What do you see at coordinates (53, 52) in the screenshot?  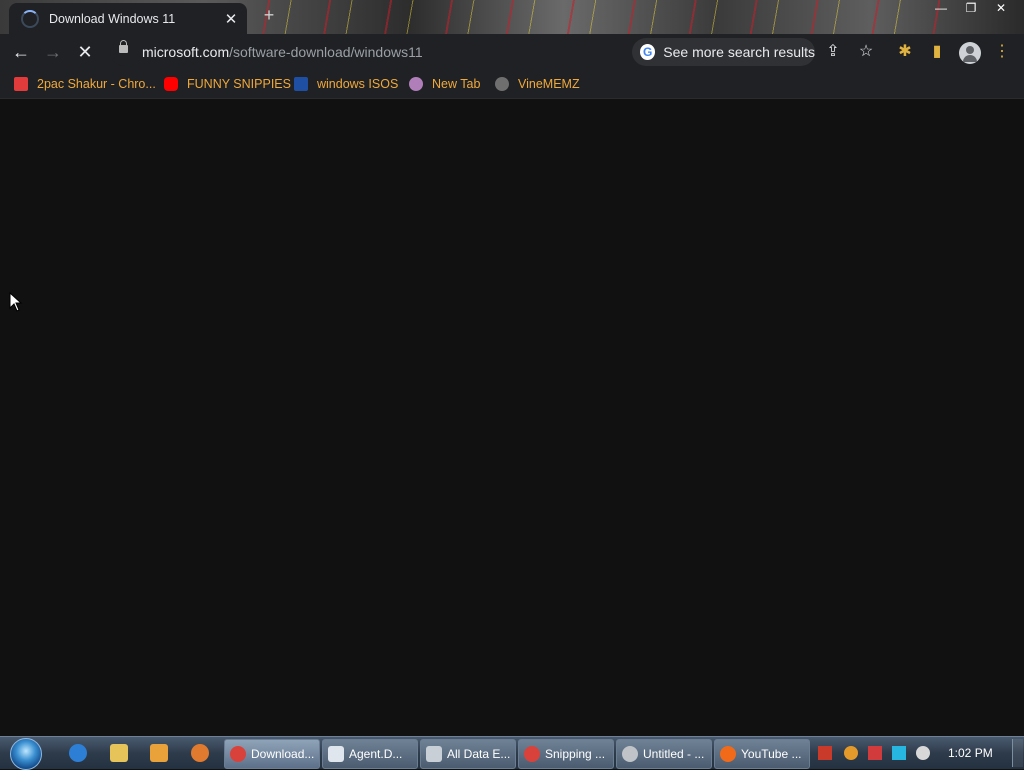 I see `forward-button: →` at bounding box center [53, 52].